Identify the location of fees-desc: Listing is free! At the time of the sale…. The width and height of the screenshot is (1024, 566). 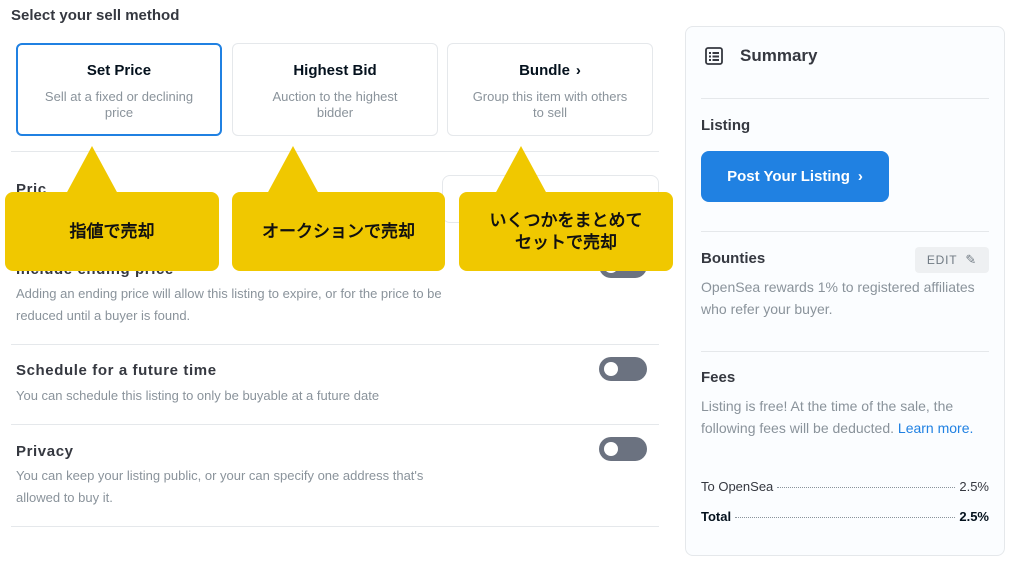
(846, 417).